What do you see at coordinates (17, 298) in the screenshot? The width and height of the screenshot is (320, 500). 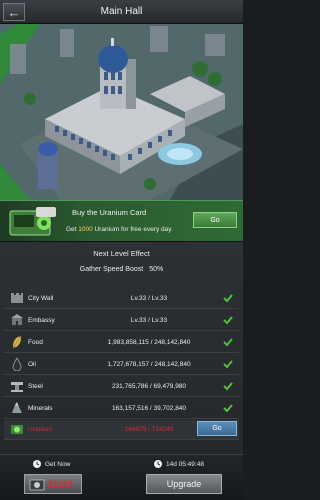 I see `wall-icon` at bounding box center [17, 298].